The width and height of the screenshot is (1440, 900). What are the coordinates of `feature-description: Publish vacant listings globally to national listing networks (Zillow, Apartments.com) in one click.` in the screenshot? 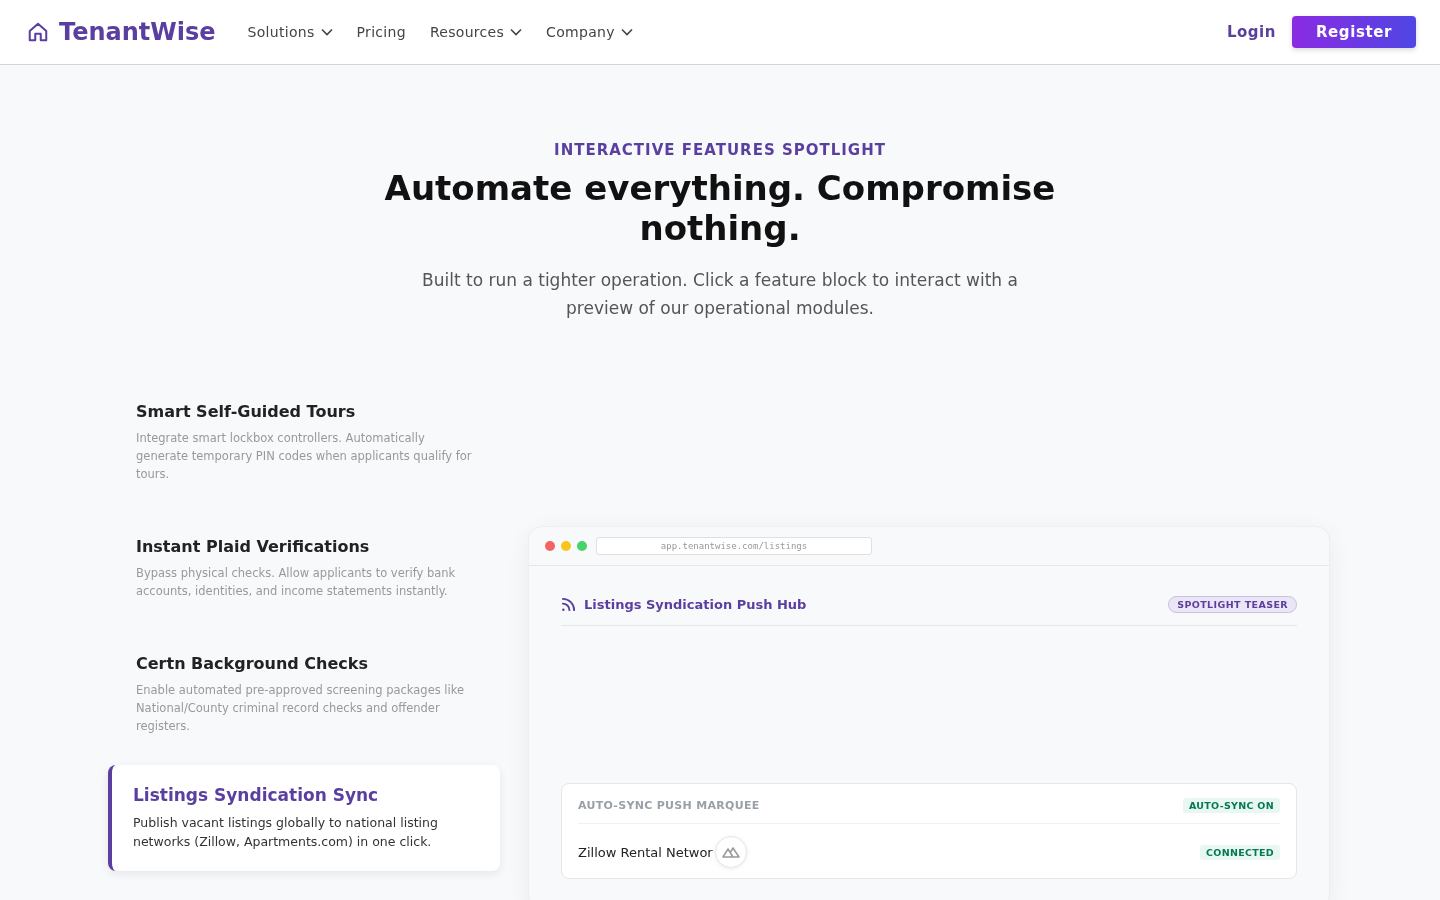 It's located at (286, 832).